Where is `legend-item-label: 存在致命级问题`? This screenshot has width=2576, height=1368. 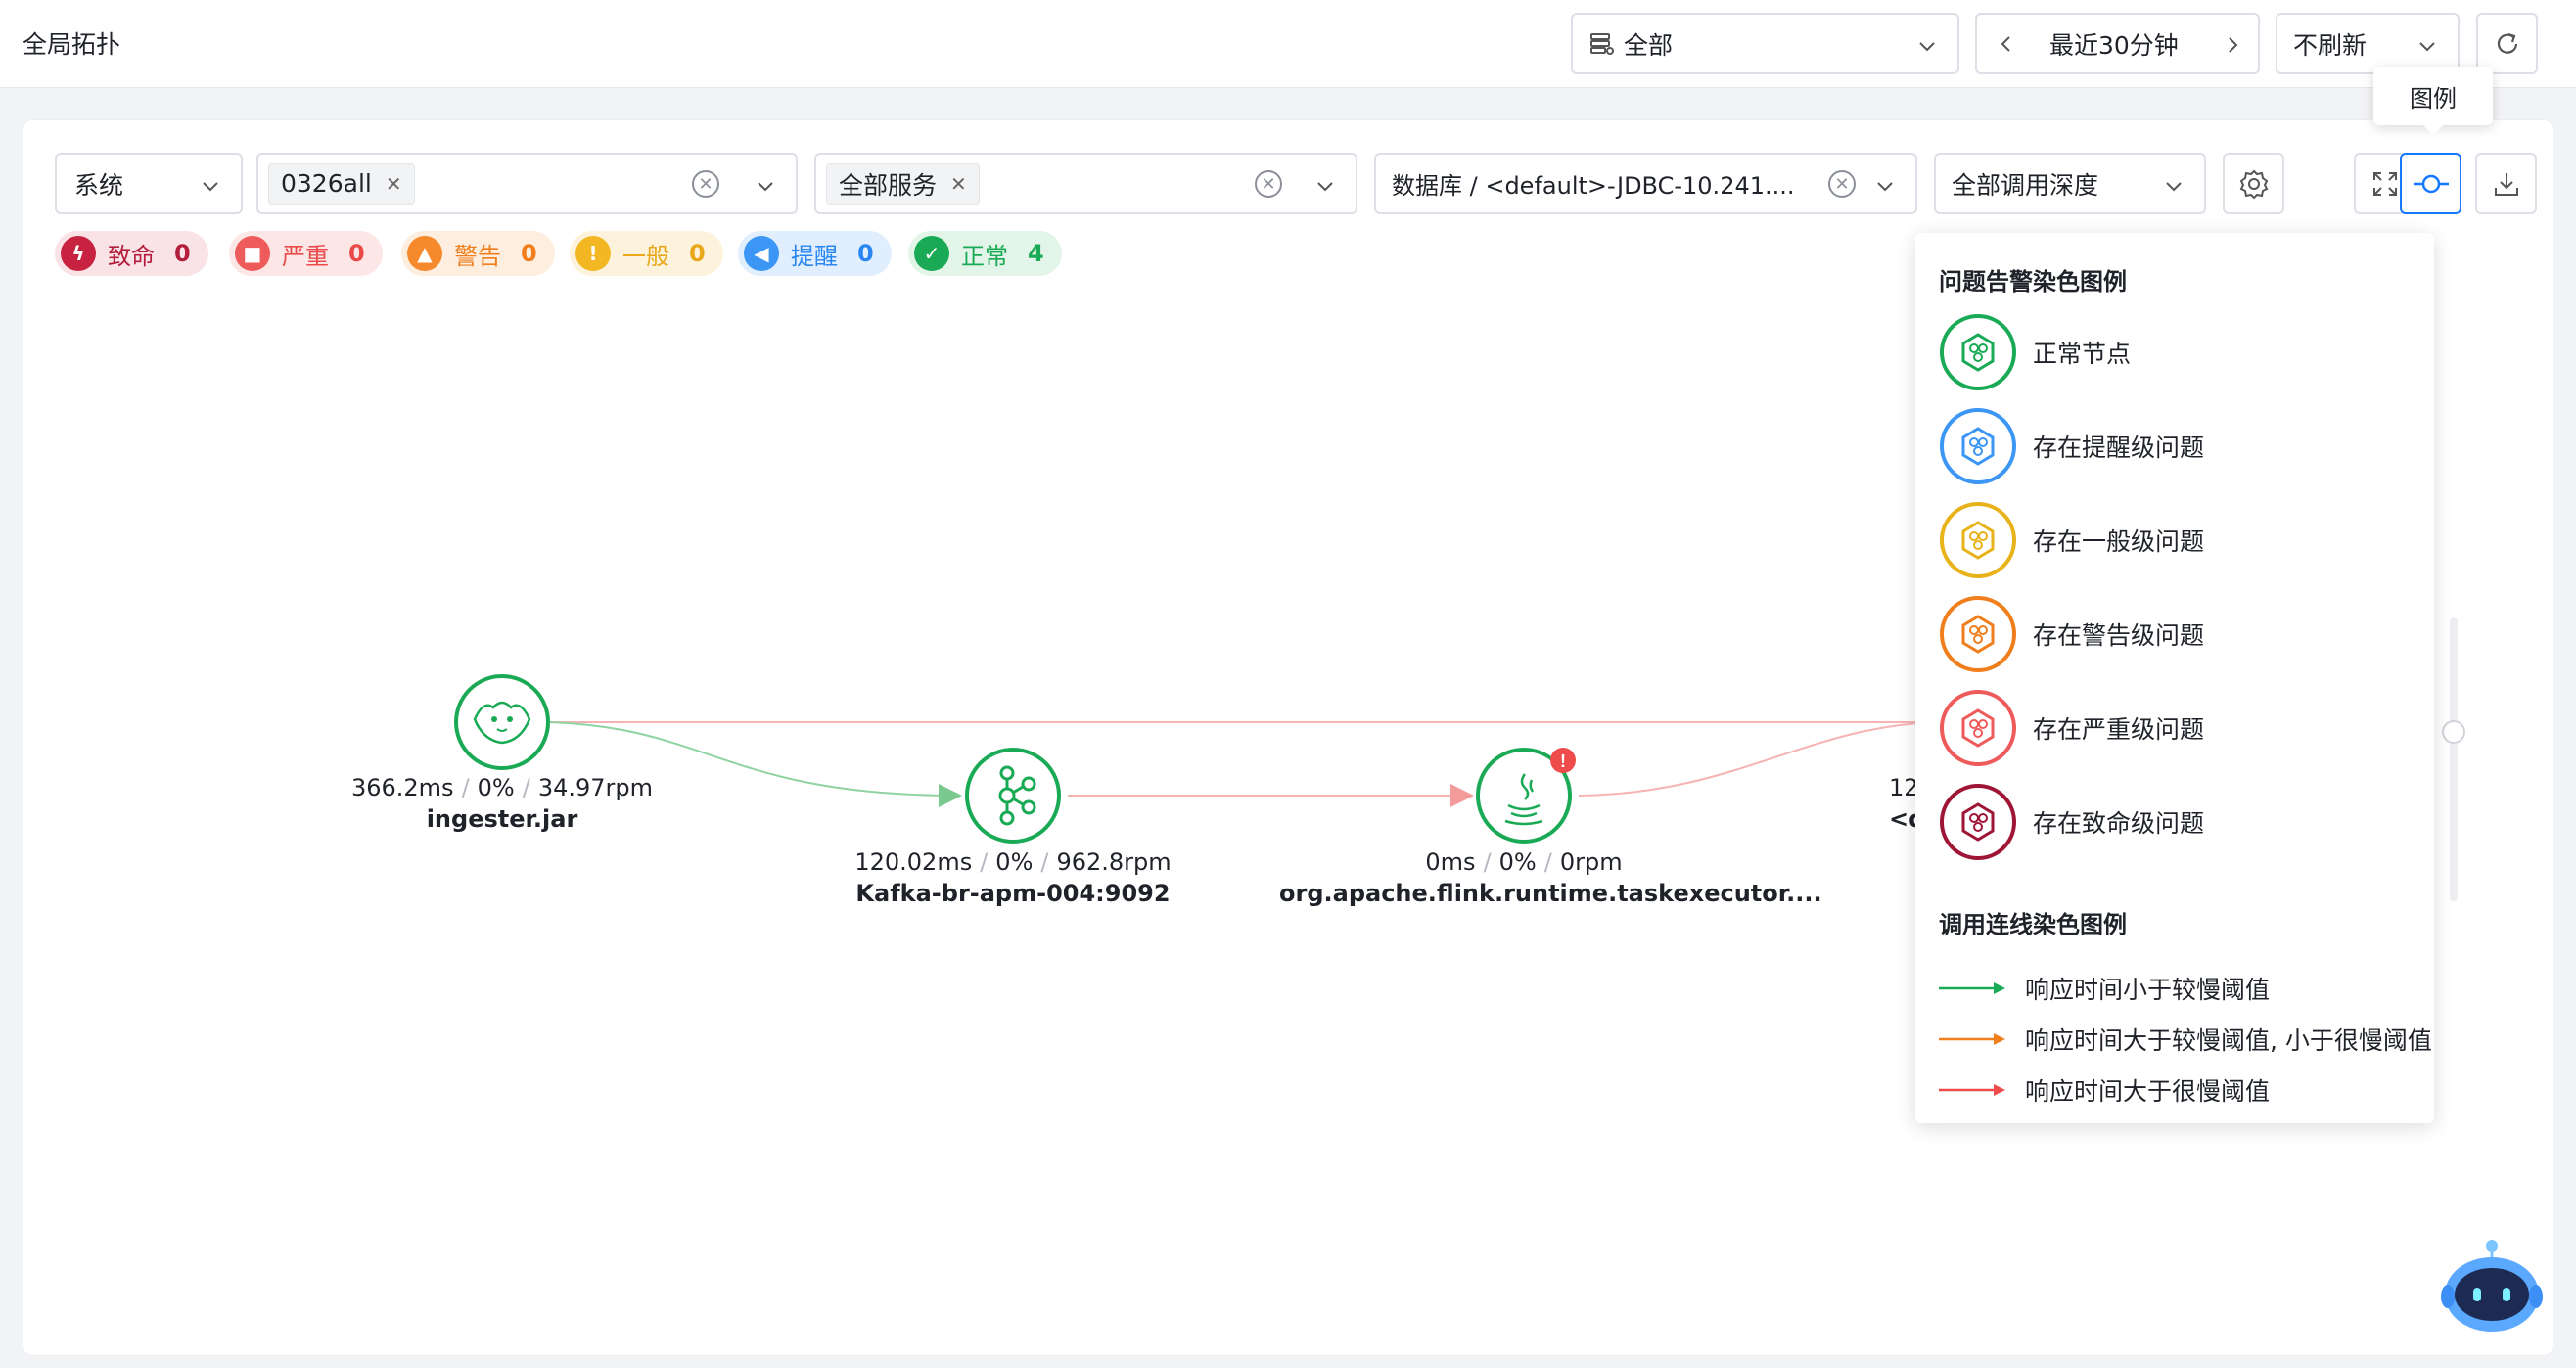
legend-item-label: 存在致命级问题 is located at coordinates (2119, 823).